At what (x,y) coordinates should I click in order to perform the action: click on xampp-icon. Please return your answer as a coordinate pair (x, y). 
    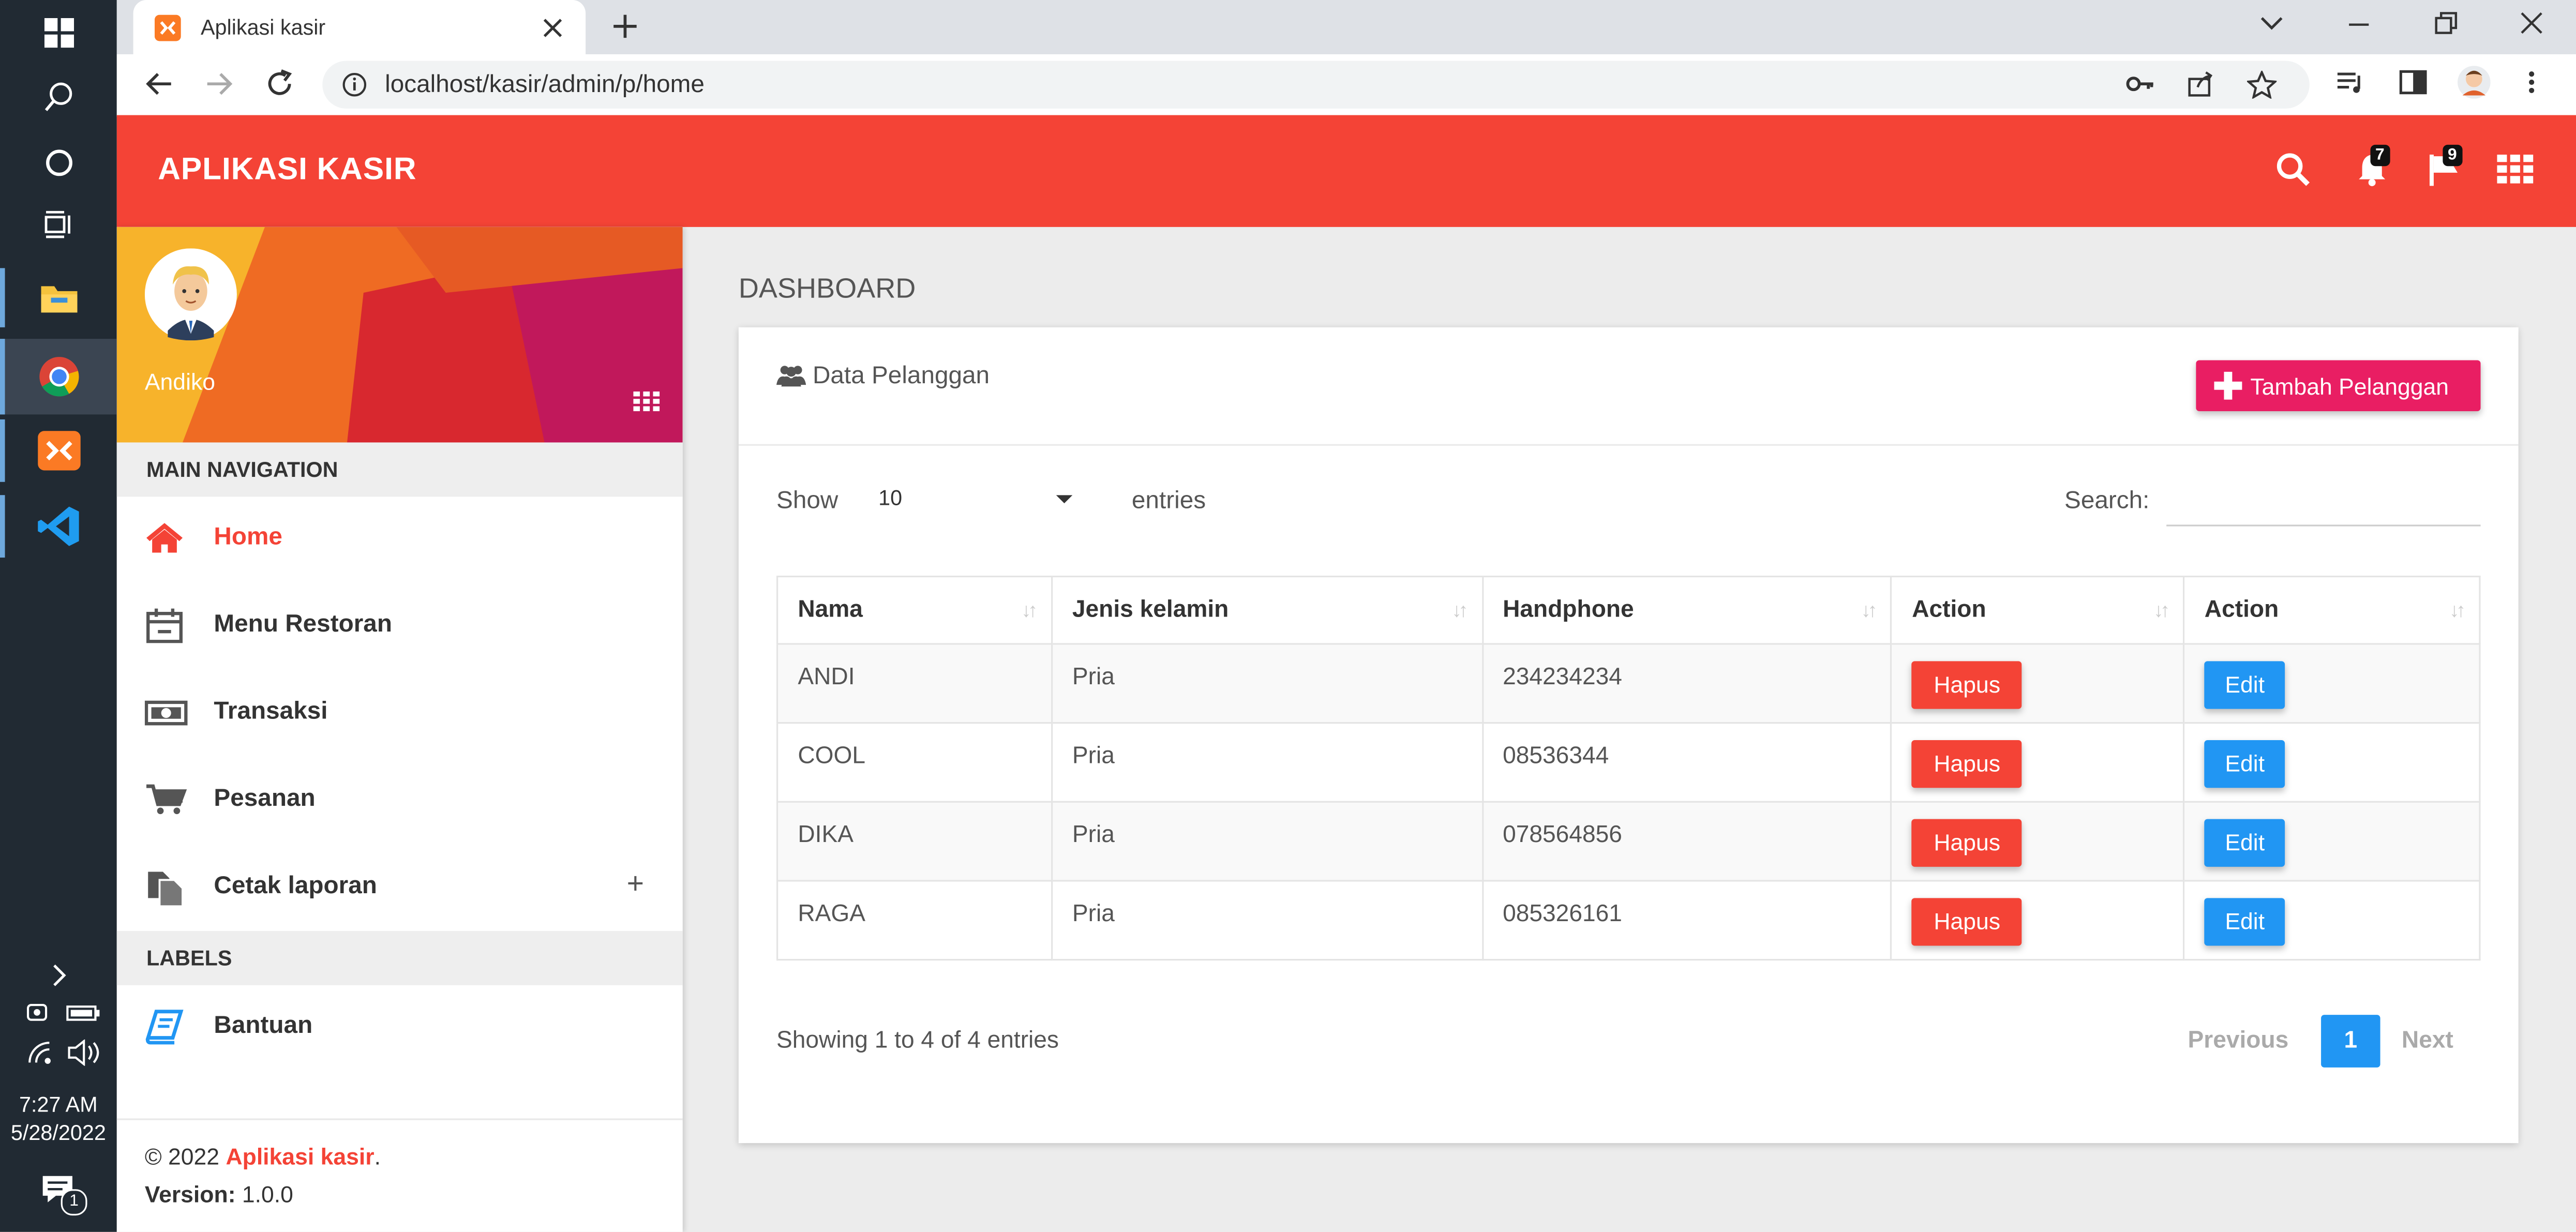
    Looking at the image, I should click on (58, 451).